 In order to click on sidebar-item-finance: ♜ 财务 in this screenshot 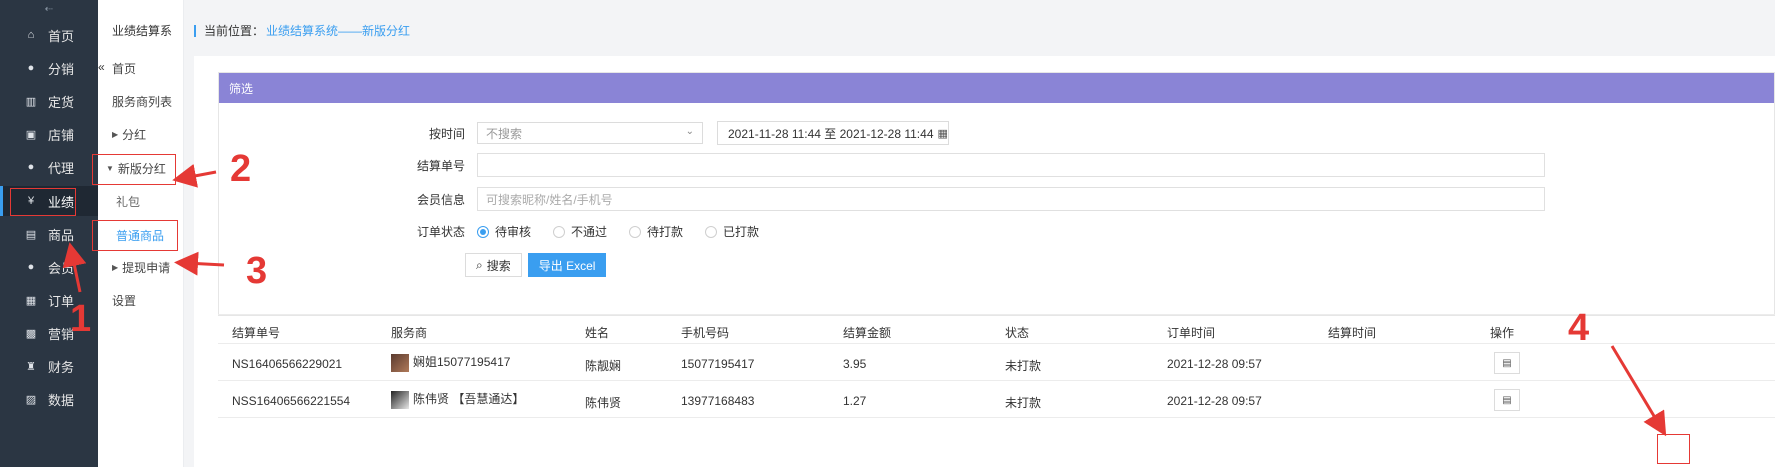, I will do `click(49, 366)`.